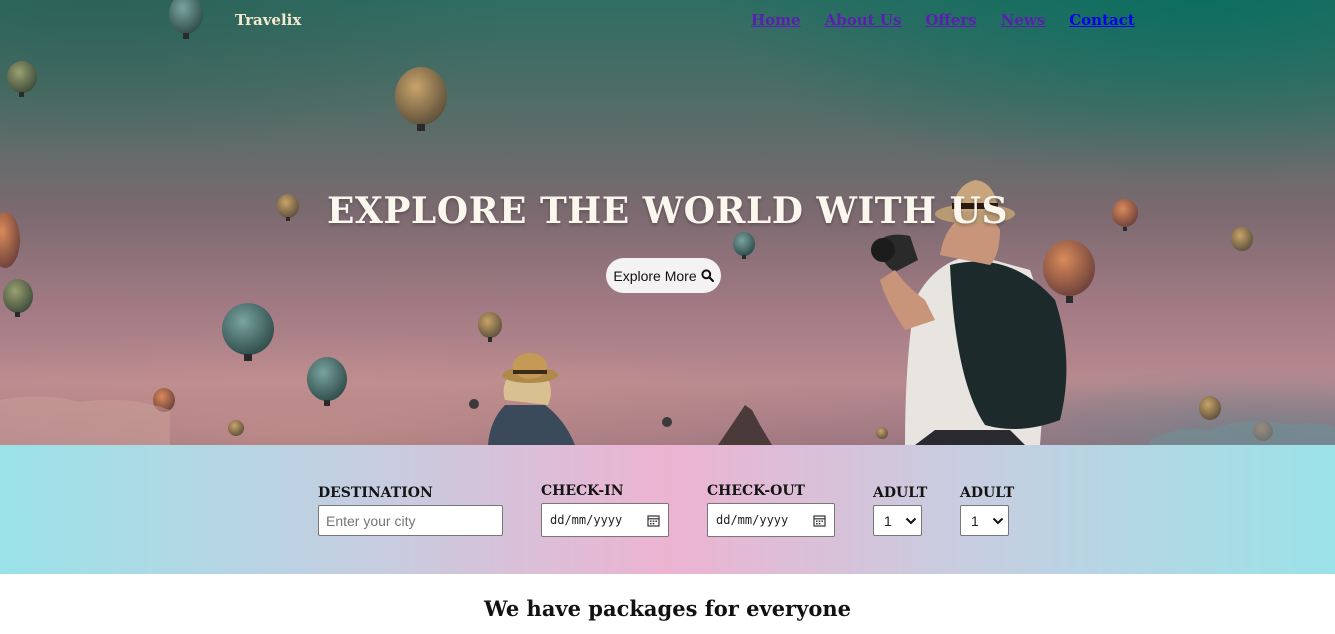 This screenshot has width=1335, height=634. What do you see at coordinates (863, 20) in the screenshot?
I see `nav-link-about: About Us` at bounding box center [863, 20].